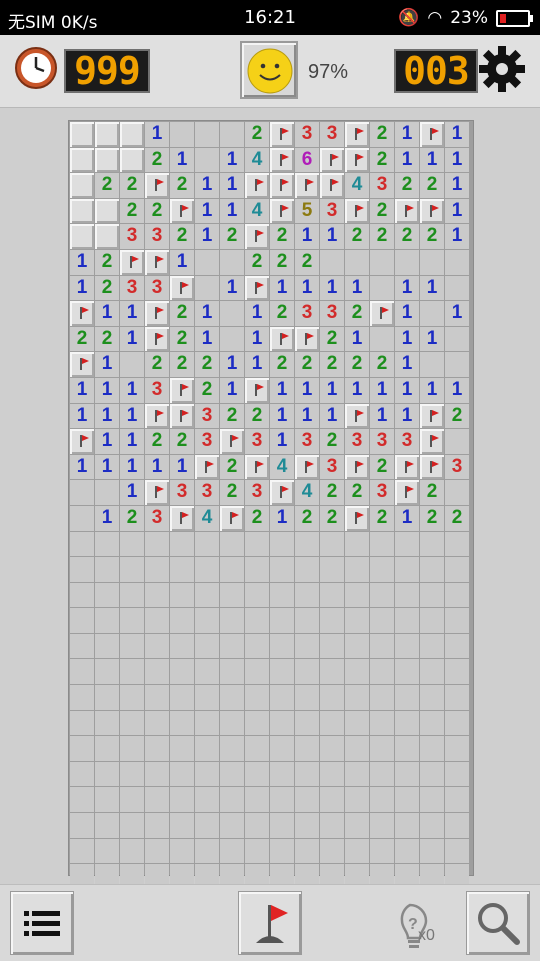 The width and height of the screenshot is (540, 961). Describe the element at coordinates (307, 160) in the screenshot. I see `number-cell: 6` at that location.